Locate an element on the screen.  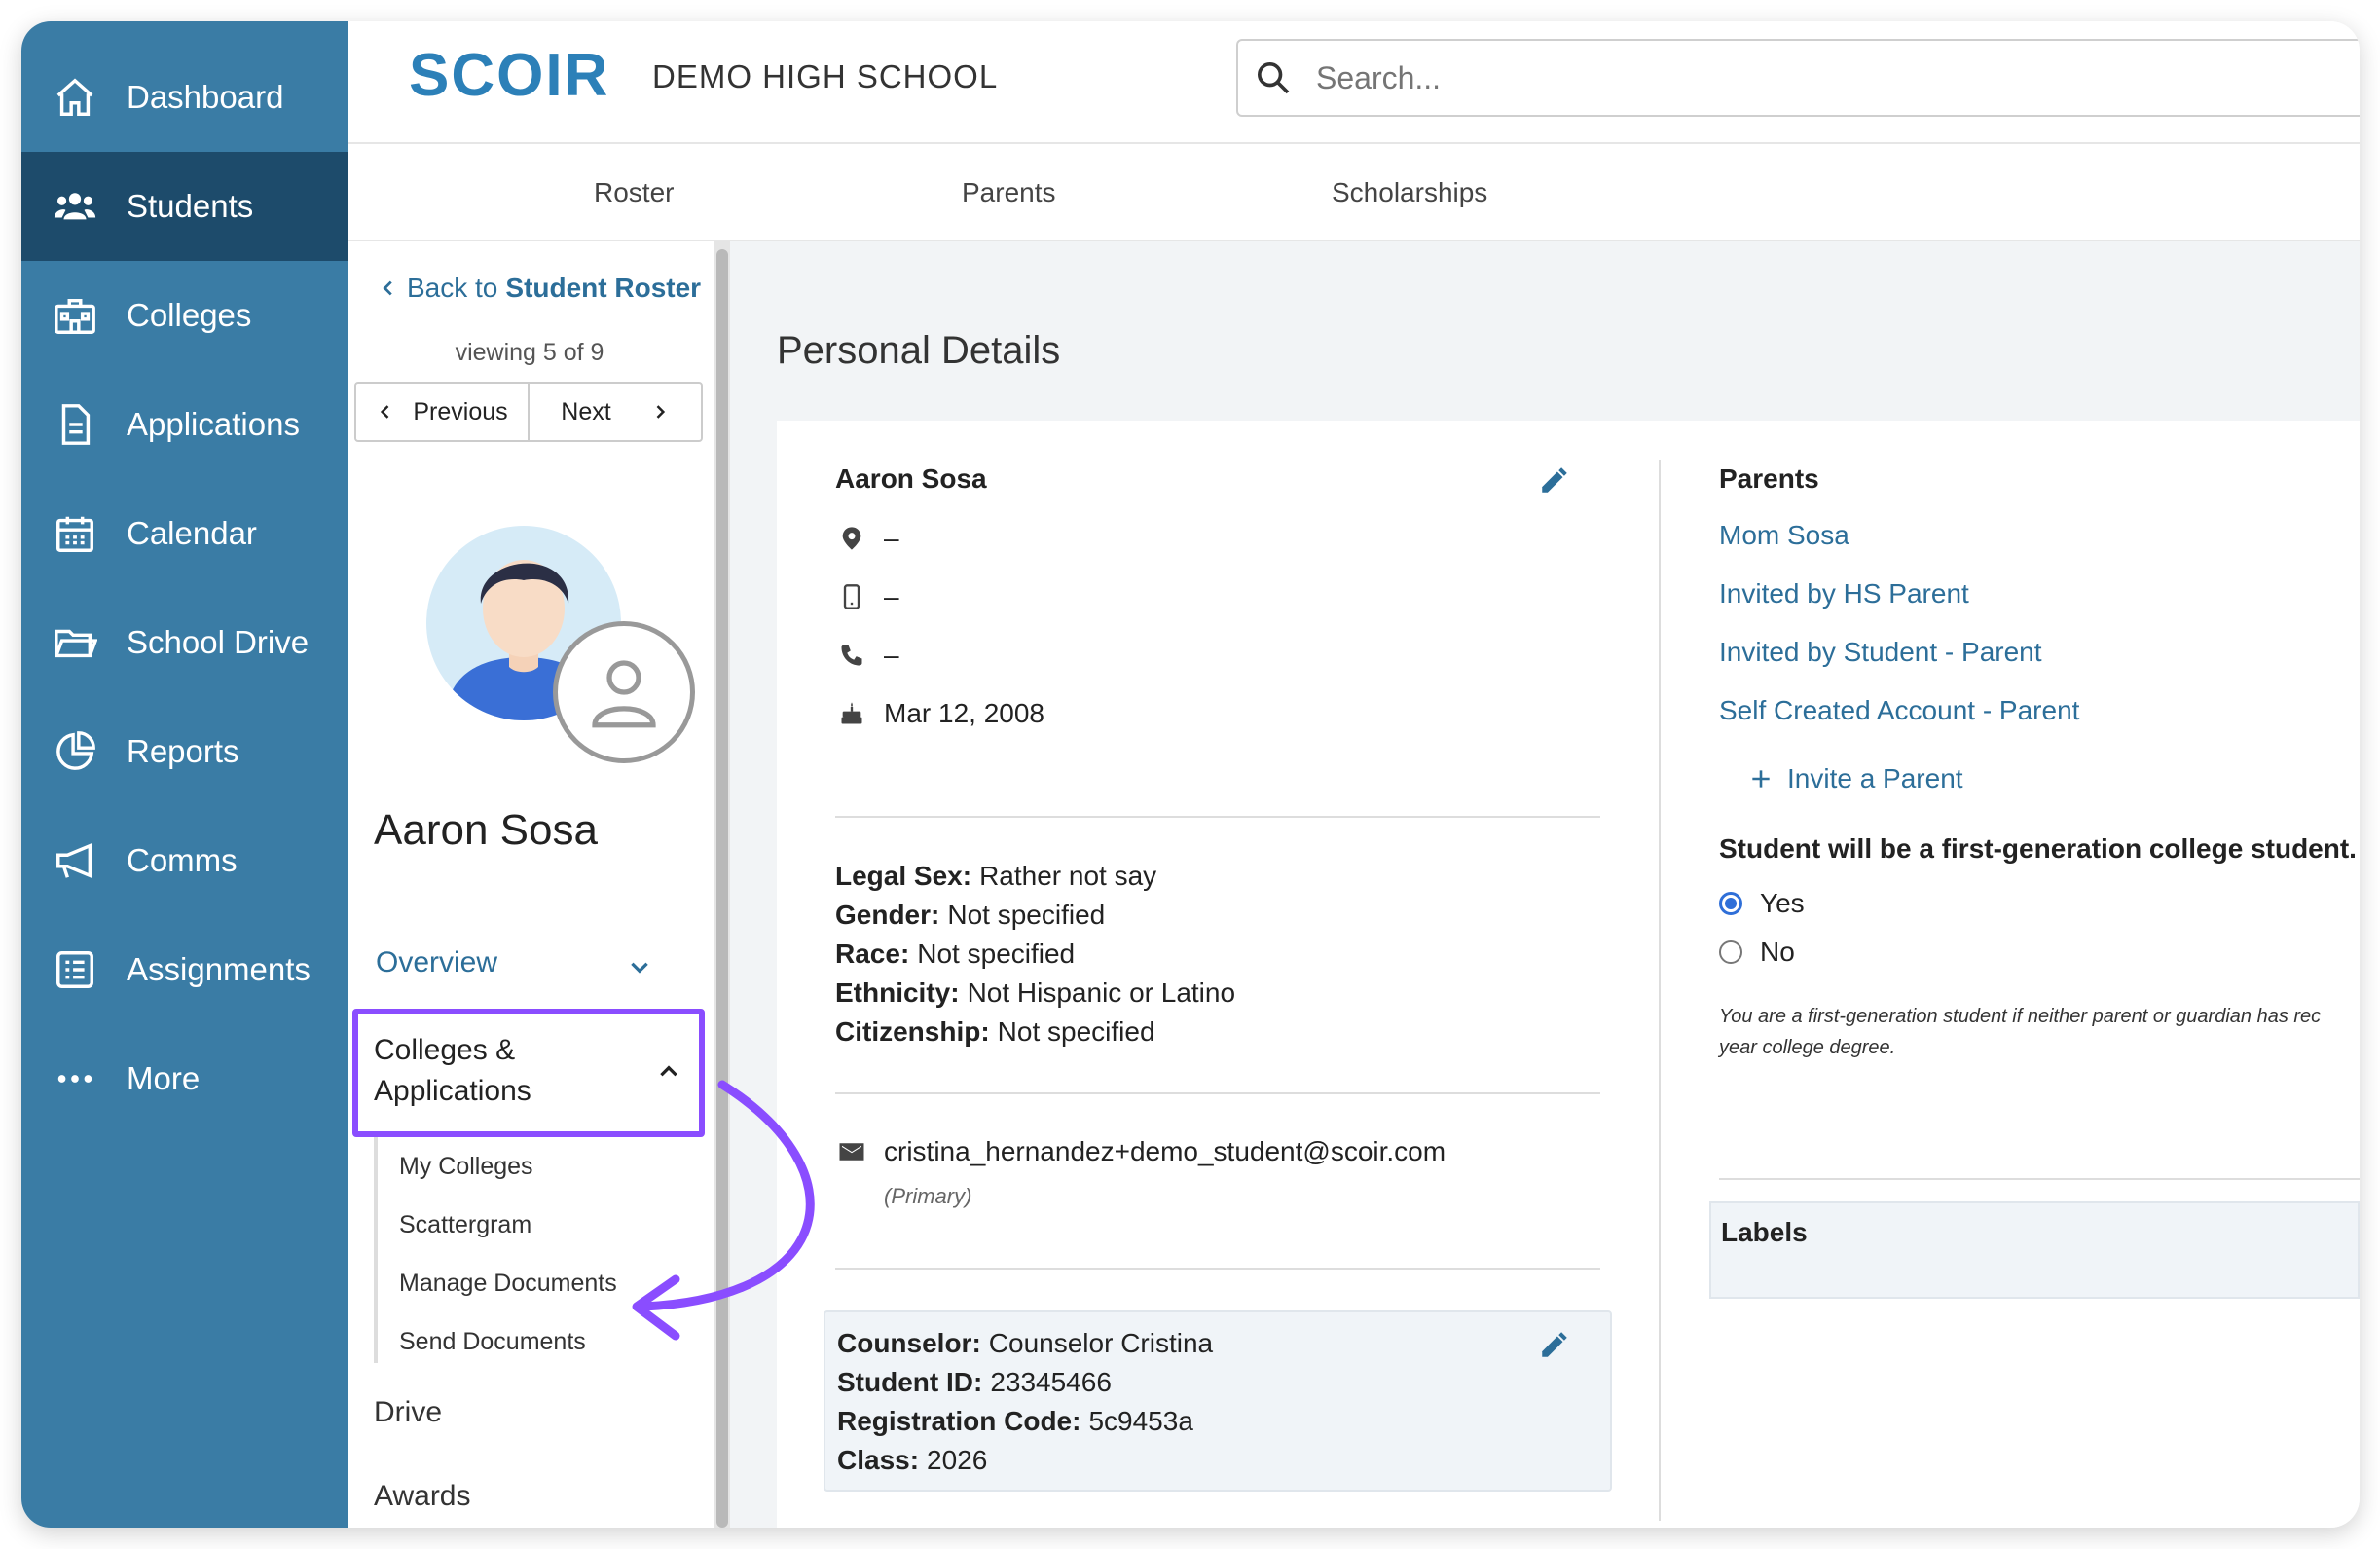
college-icon is located at coordinates (75, 315).